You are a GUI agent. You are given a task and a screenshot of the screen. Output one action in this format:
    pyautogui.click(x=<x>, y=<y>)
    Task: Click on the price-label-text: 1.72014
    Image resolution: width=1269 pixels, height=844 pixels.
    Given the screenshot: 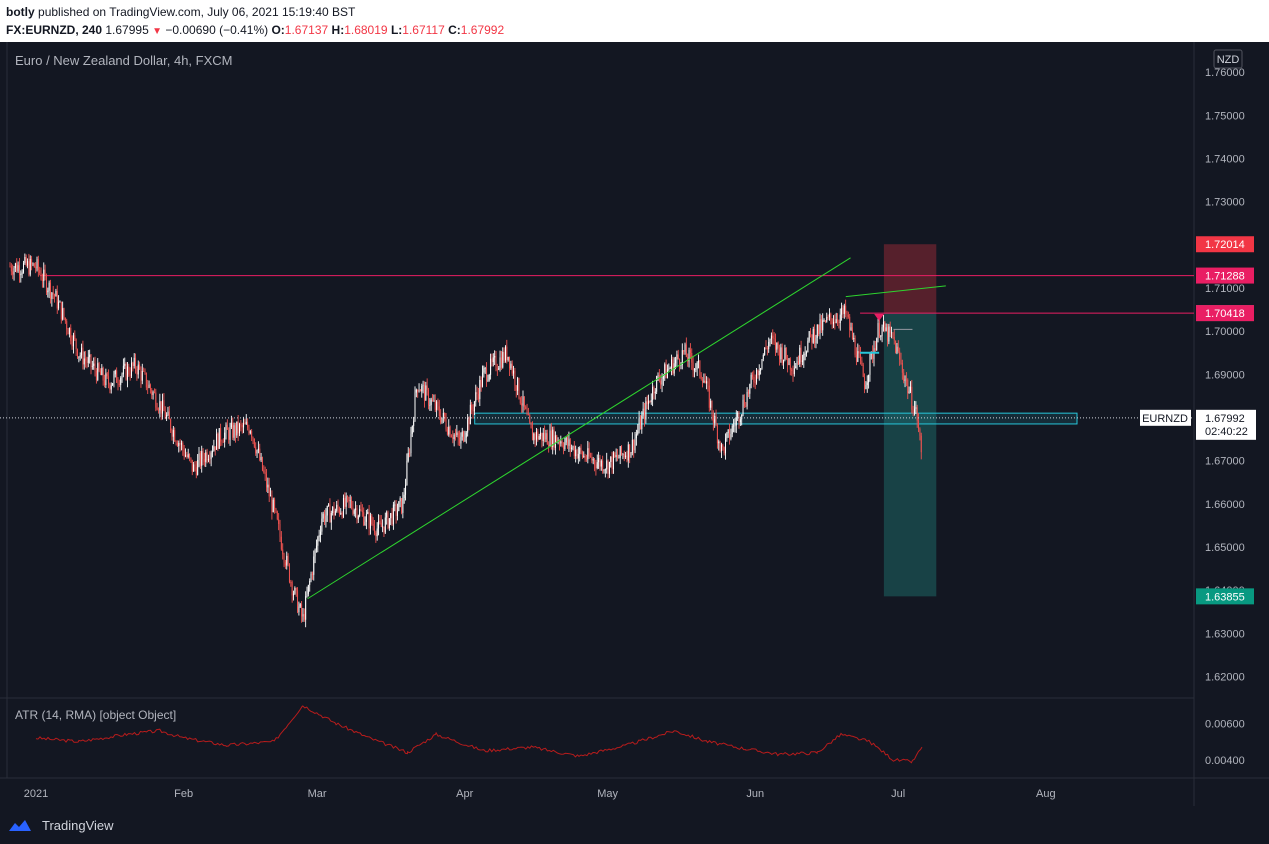 What is the action you would take?
    pyautogui.click(x=1225, y=245)
    